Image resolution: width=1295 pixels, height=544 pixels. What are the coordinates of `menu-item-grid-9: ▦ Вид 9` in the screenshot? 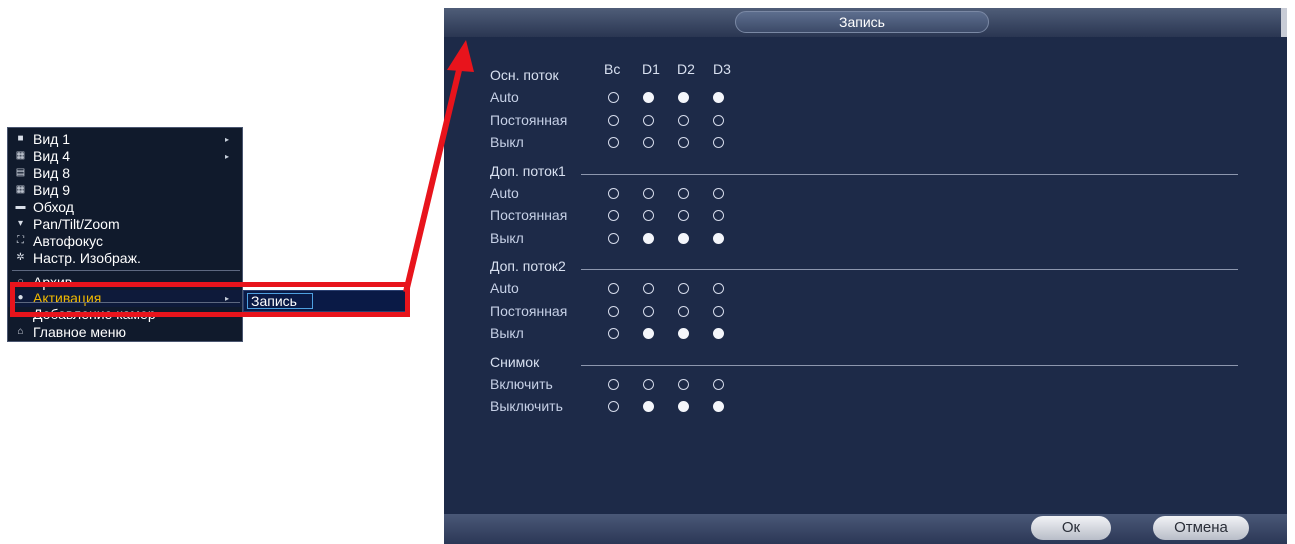 It's located at (125, 190).